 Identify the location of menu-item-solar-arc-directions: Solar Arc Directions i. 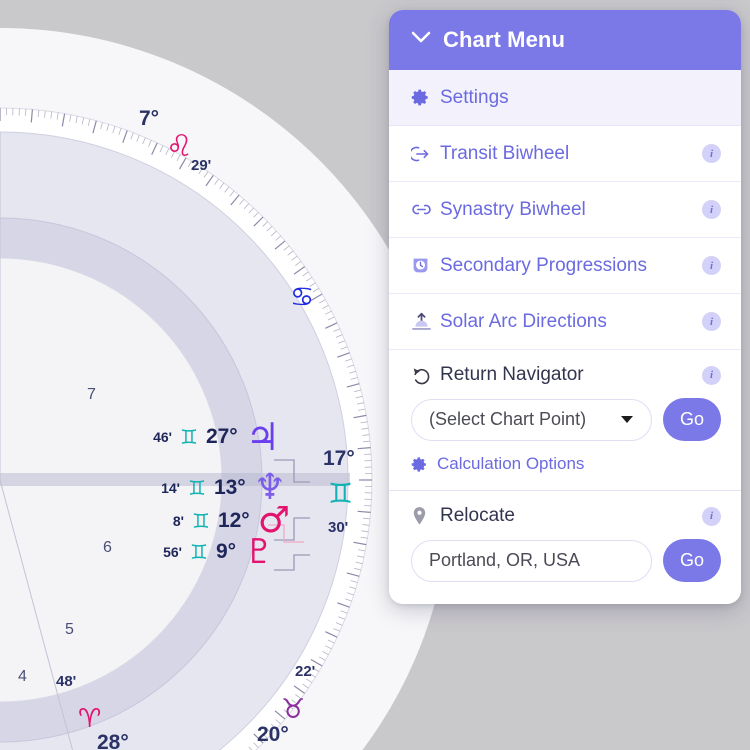
(565, 322).